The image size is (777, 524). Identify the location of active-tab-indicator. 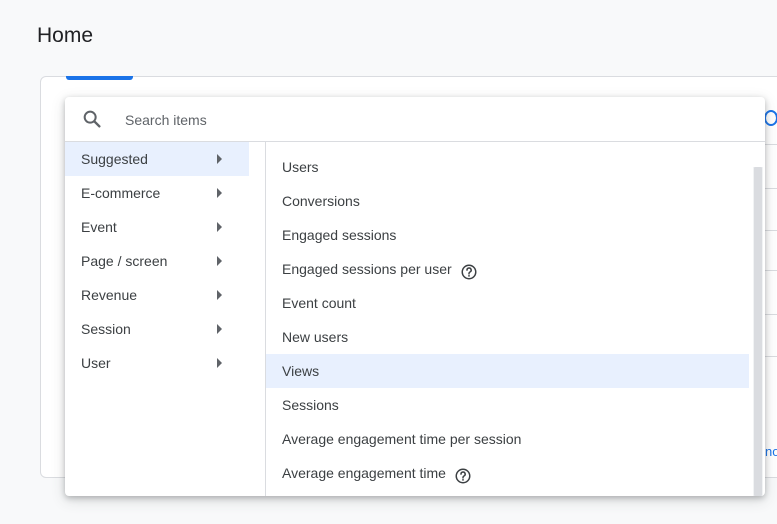
(99, 78).